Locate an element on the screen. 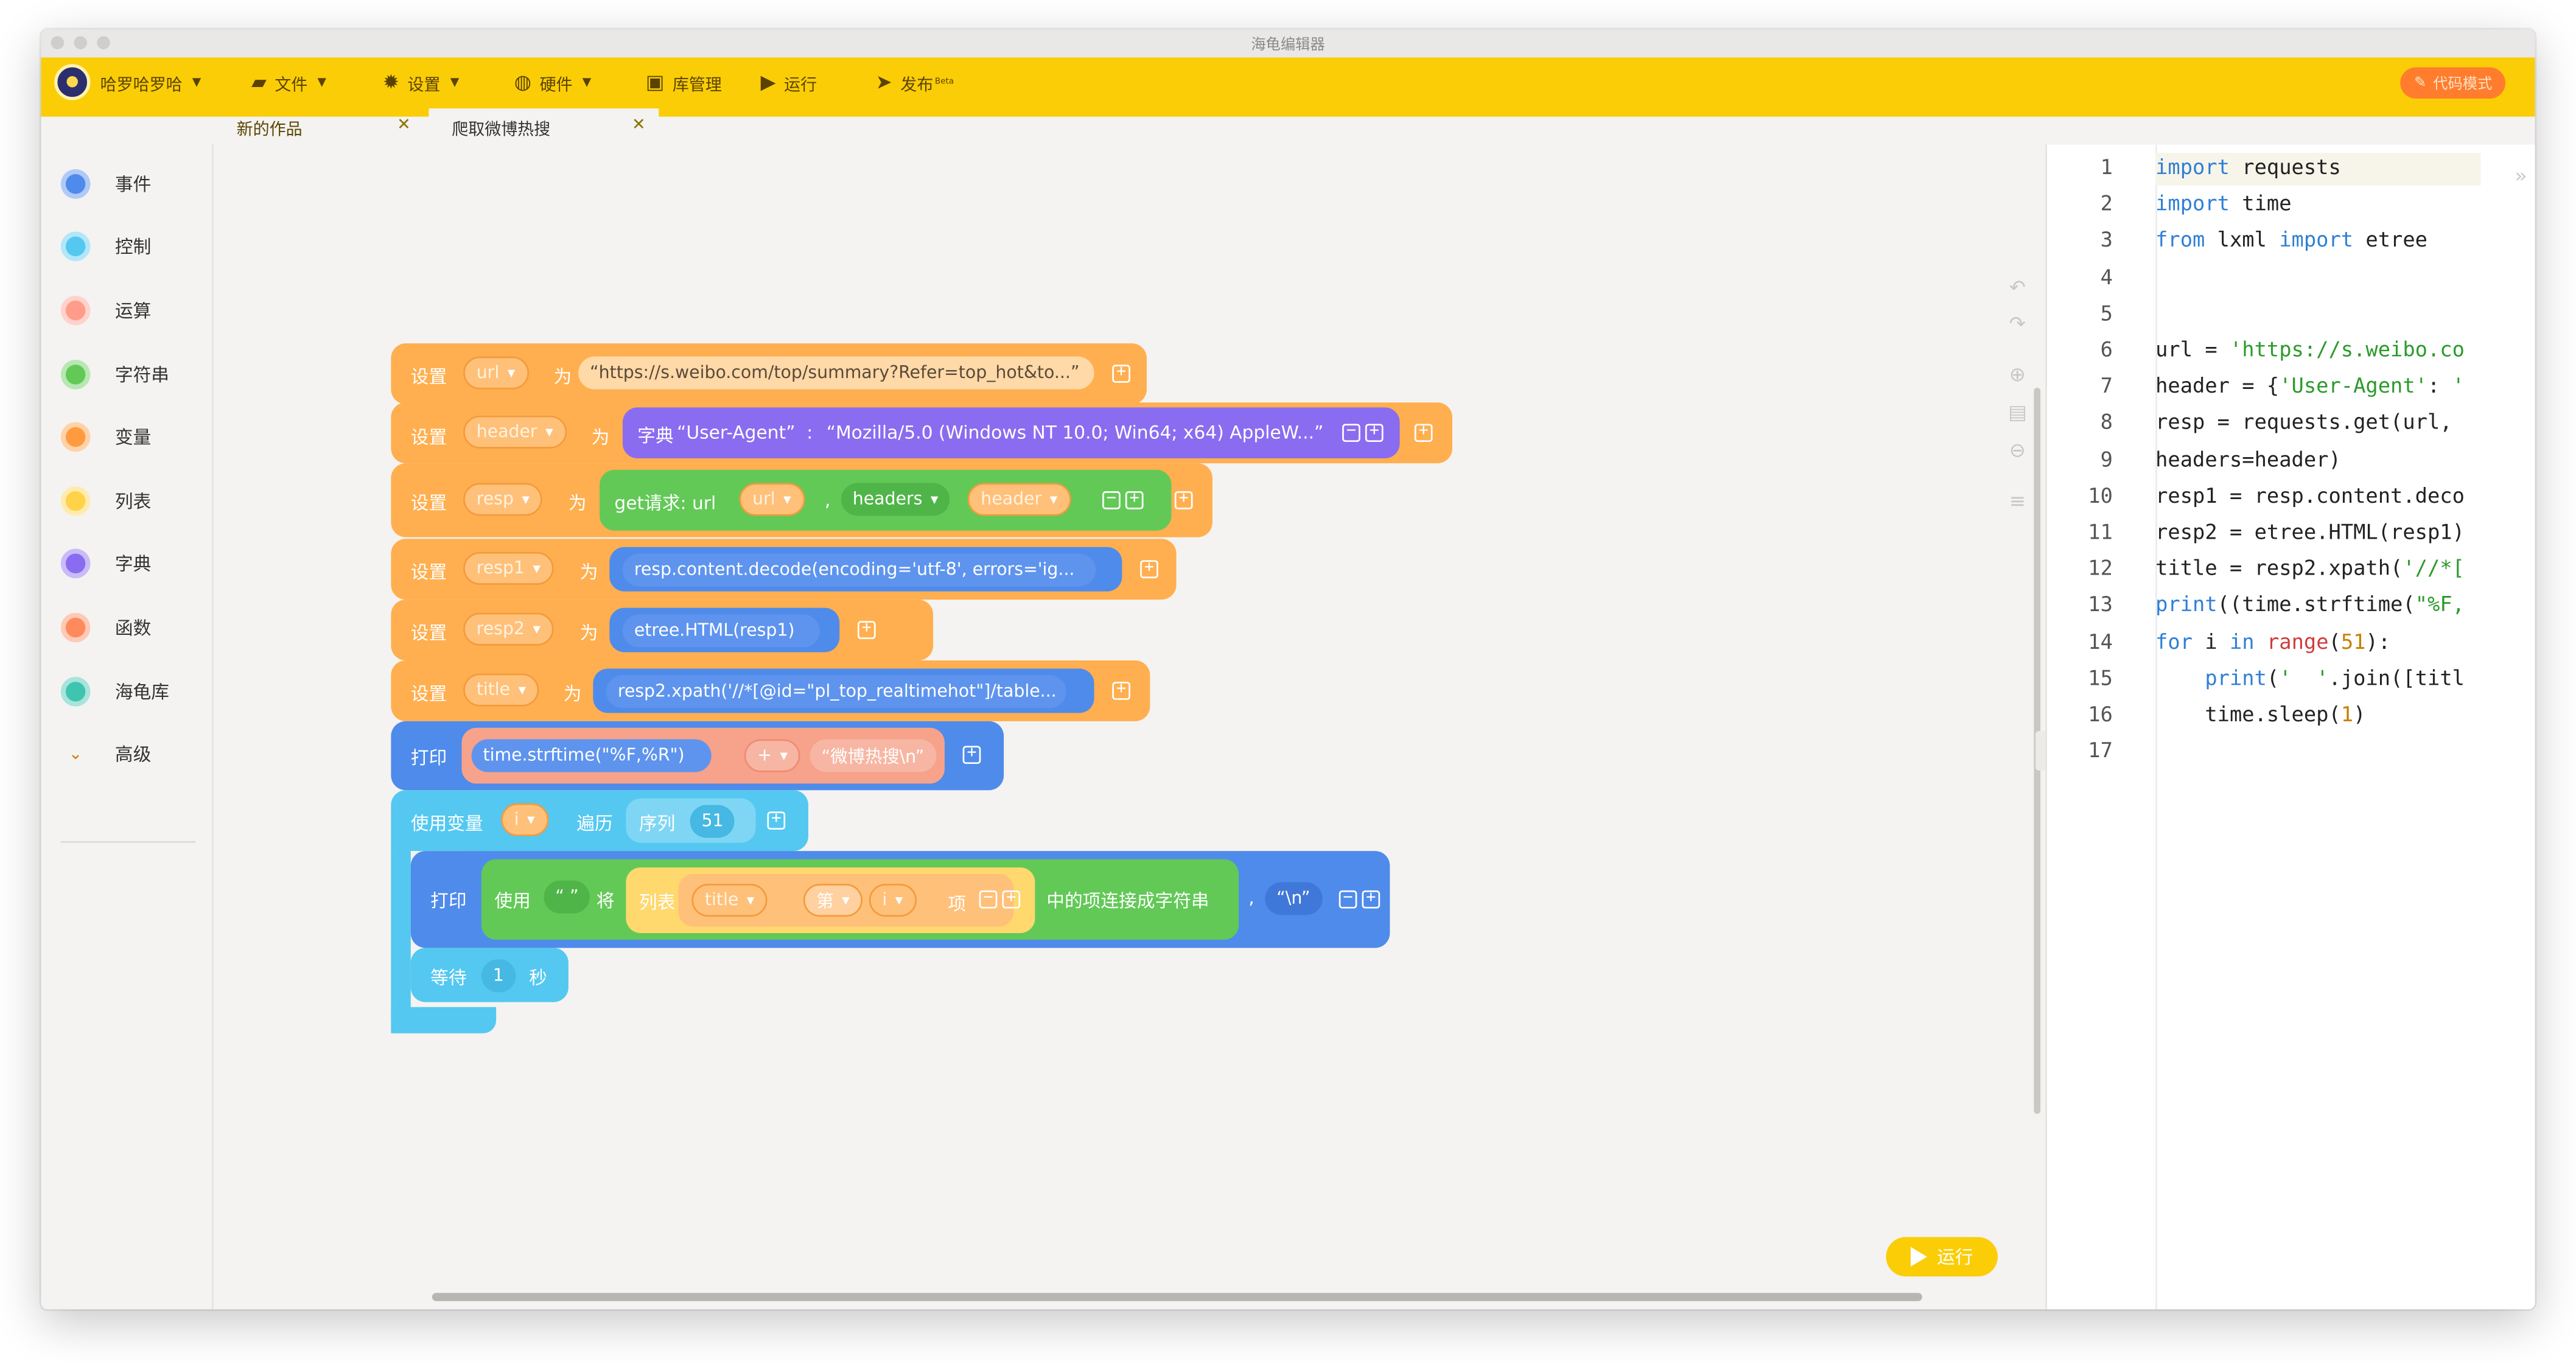 The width and height of the screenshot is (2576, 1361). reset-zoom-icon: ▤ is located at coordinates (2018, 412).